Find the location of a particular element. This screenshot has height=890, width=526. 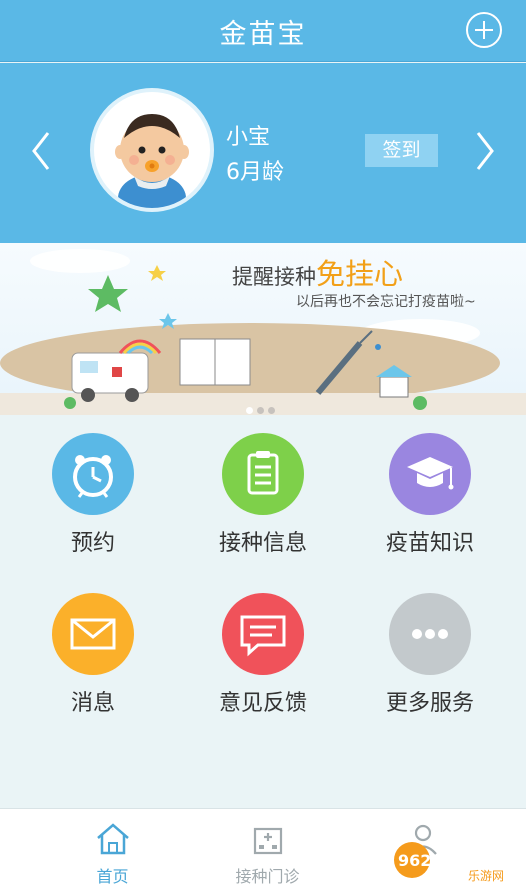

banner-pager is located at coordinates (262, 407).